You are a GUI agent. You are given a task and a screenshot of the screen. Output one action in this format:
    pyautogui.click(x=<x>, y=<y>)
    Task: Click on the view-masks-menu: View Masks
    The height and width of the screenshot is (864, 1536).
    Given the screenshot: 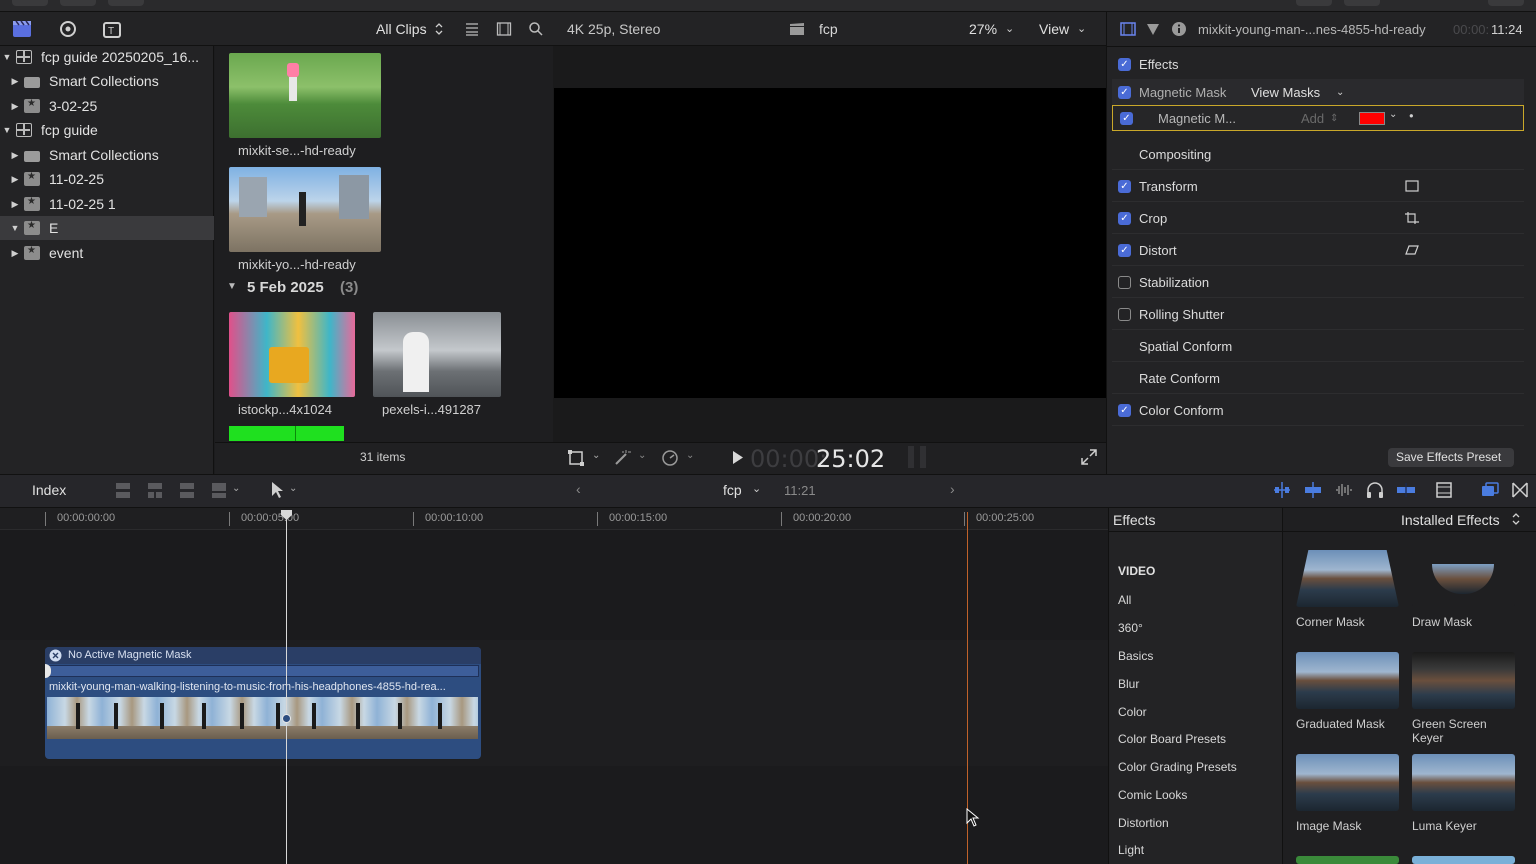 What is the action you would take?
    pyautogui.click(x=1285, y=92)
    